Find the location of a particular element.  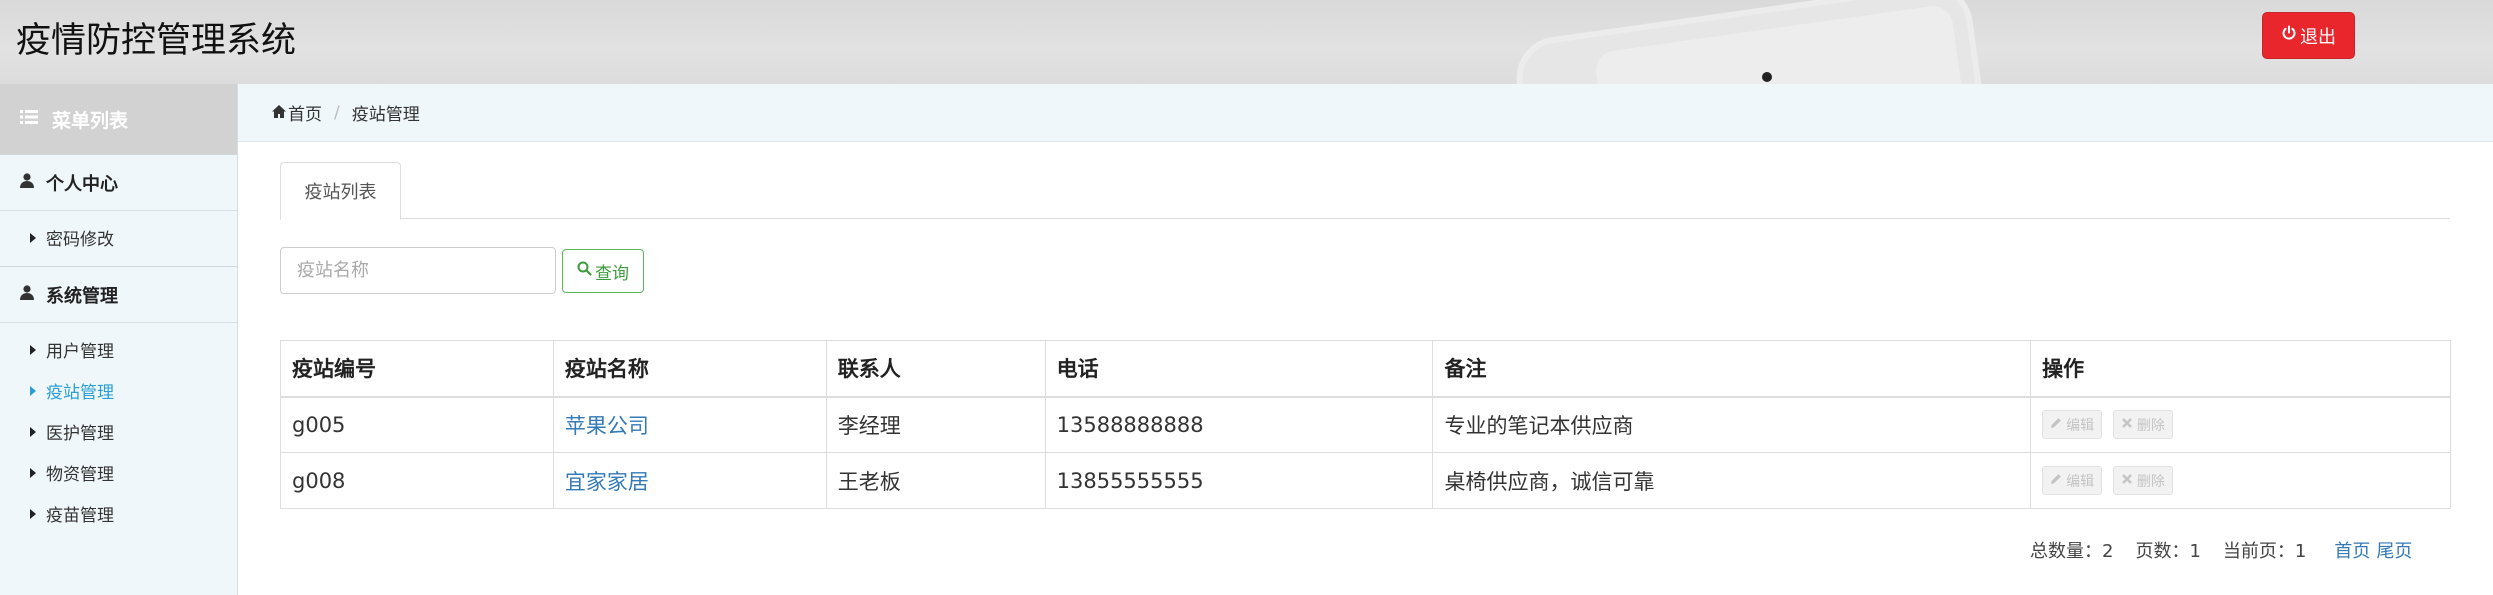

sidebar-item-label: 用户管理 is located at coordinates (80, 352).